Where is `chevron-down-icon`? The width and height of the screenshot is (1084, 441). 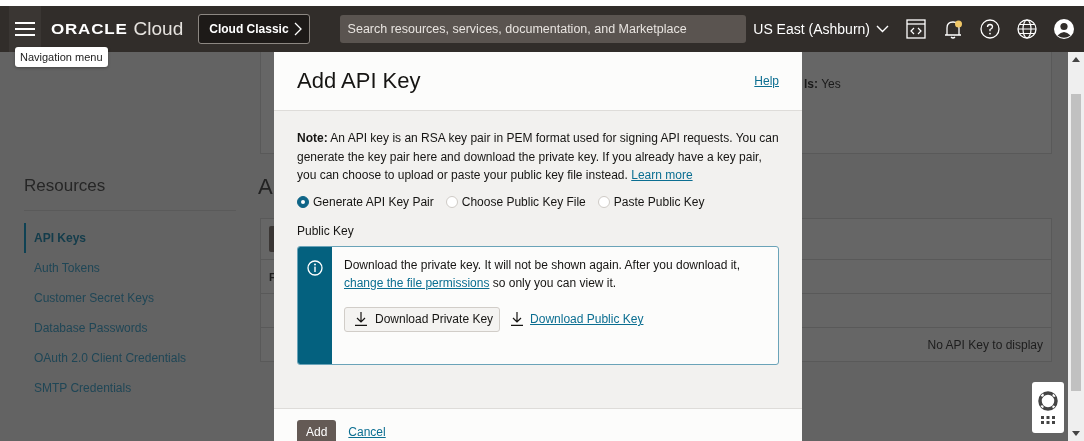 chevron-down-icon is located at coordinates (882, 29).